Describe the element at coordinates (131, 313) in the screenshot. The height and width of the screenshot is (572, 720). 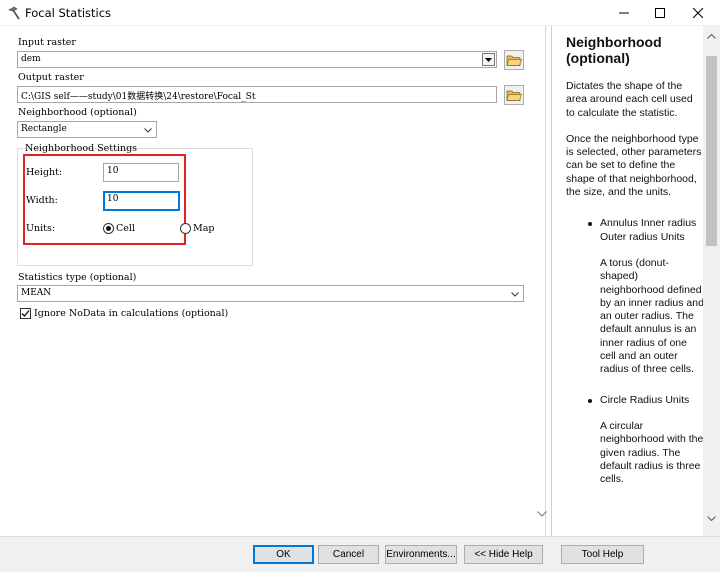
I see `ignore-nodata-label: Ignore NoData in calculations (optional)` at that location.